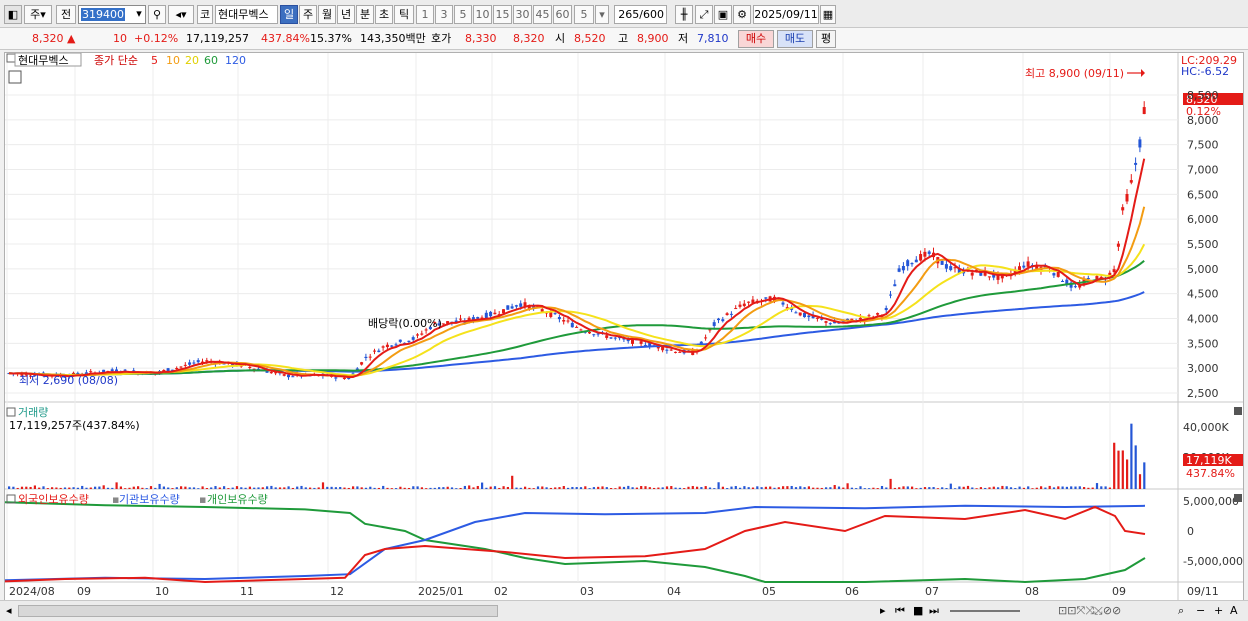  I want to click on calculator-icon, so click(15, 77).